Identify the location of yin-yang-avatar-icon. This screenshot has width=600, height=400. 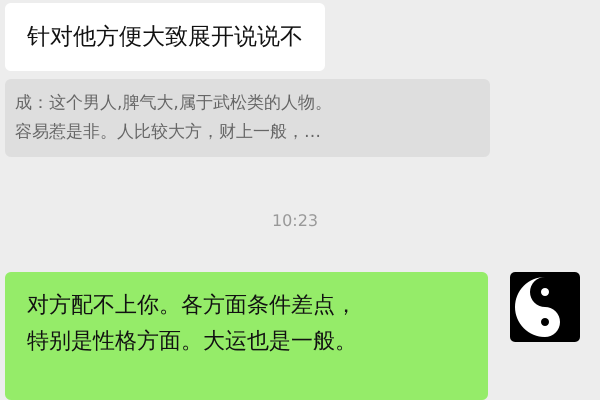
(545, 307).